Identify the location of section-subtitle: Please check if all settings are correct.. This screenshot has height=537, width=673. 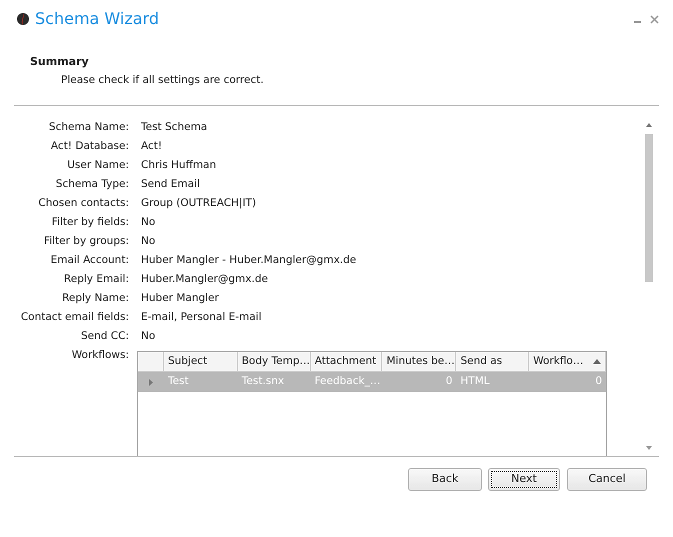
(162, 80).